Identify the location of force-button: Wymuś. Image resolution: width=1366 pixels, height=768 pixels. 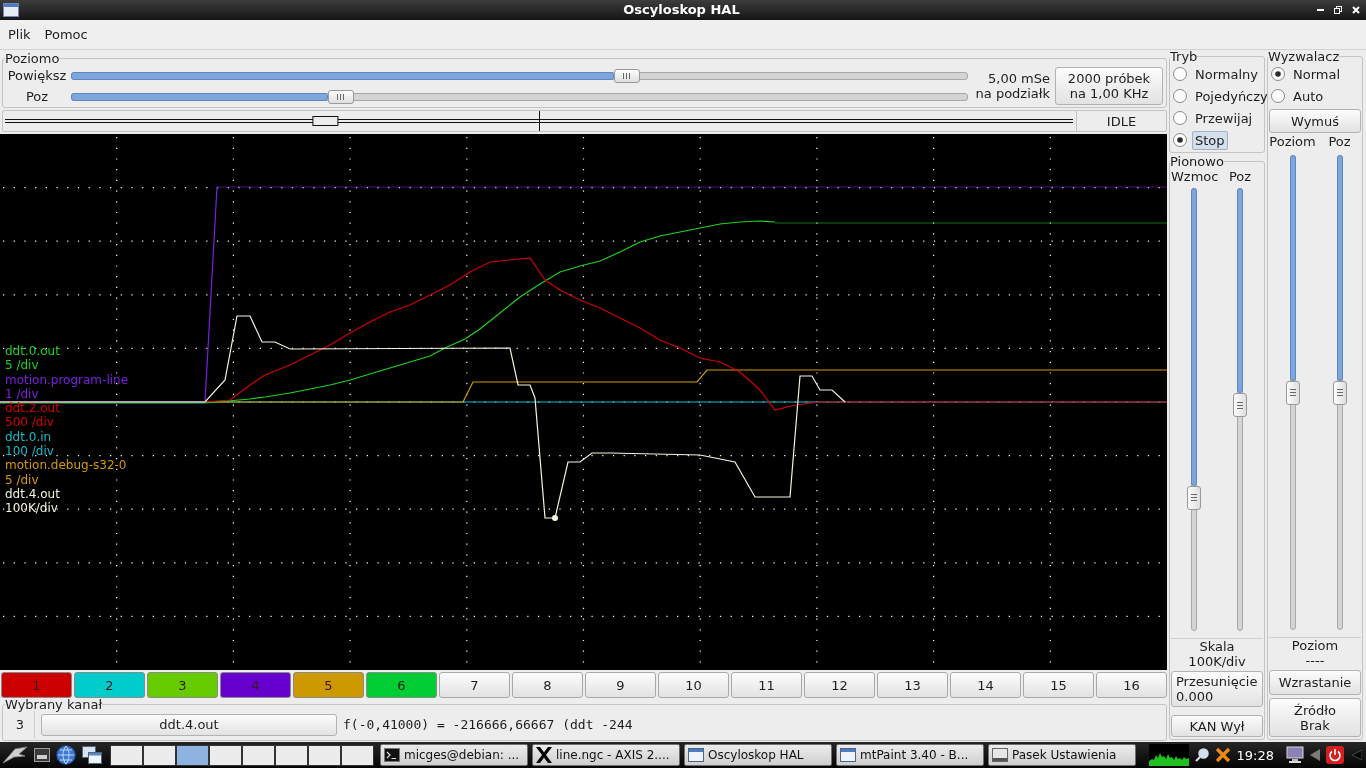
(1315, 121).